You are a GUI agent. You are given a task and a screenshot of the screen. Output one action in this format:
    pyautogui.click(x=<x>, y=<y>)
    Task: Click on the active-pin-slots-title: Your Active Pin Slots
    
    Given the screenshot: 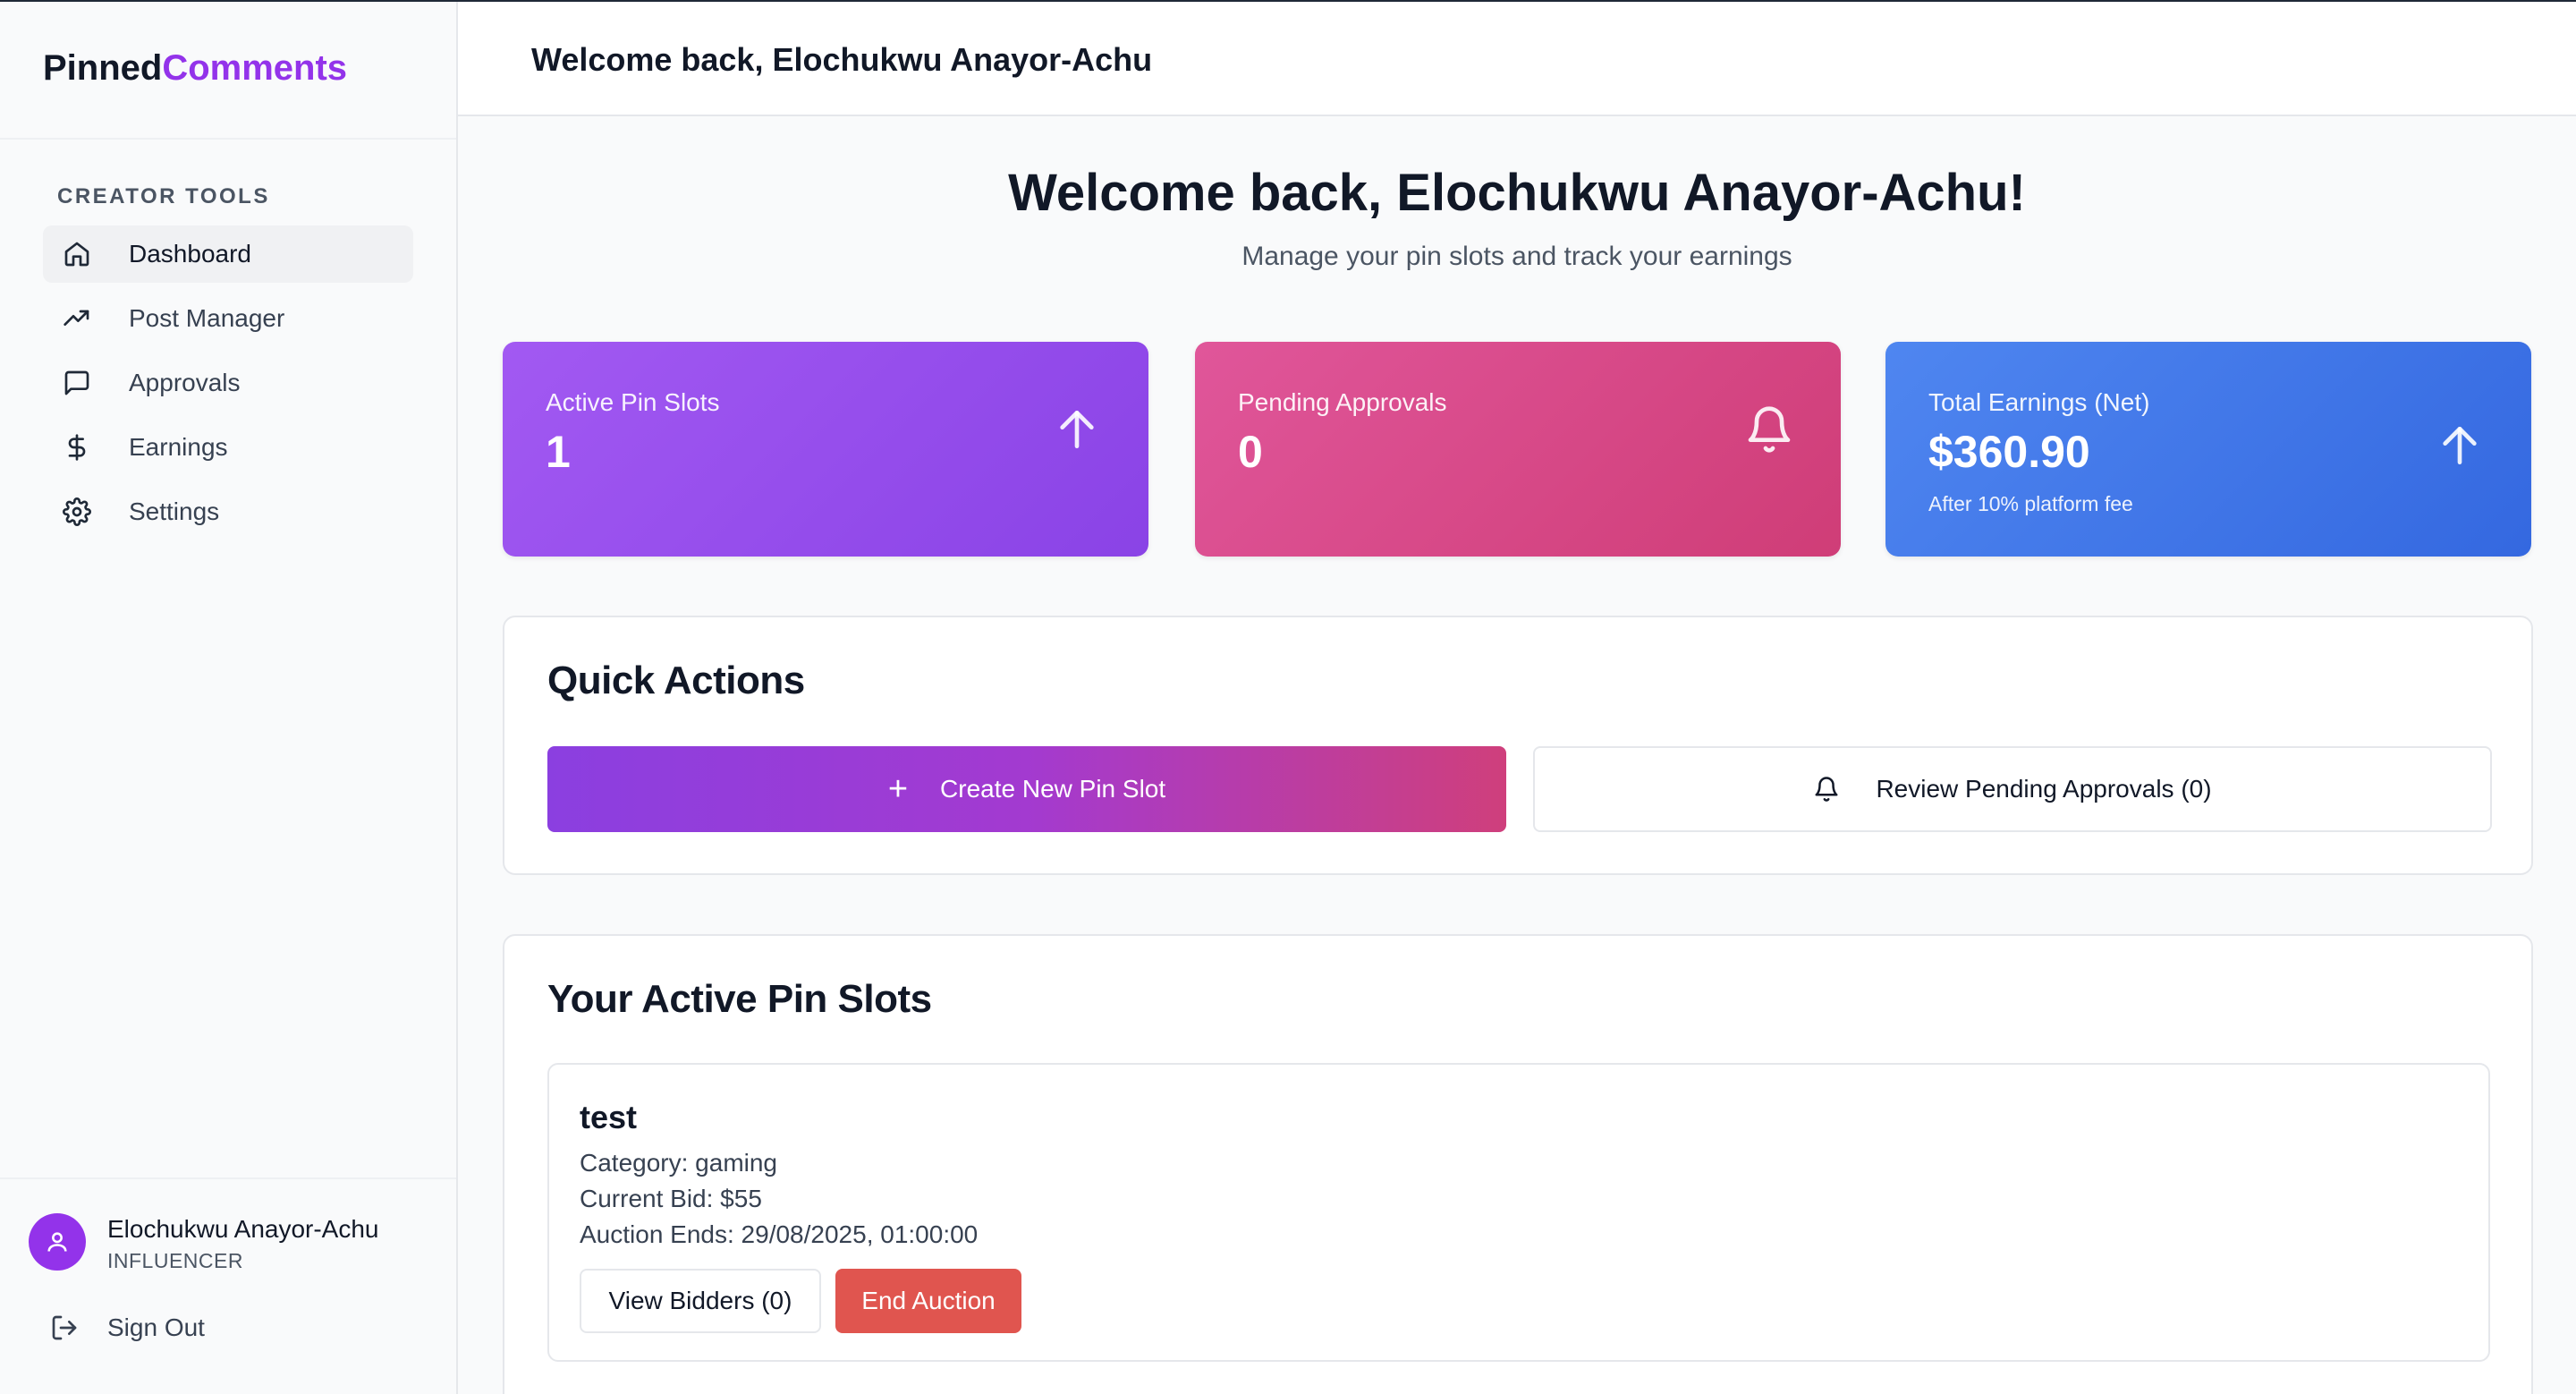 What is the action you would take?
    pyautogui.click(x=739, y=999)
    